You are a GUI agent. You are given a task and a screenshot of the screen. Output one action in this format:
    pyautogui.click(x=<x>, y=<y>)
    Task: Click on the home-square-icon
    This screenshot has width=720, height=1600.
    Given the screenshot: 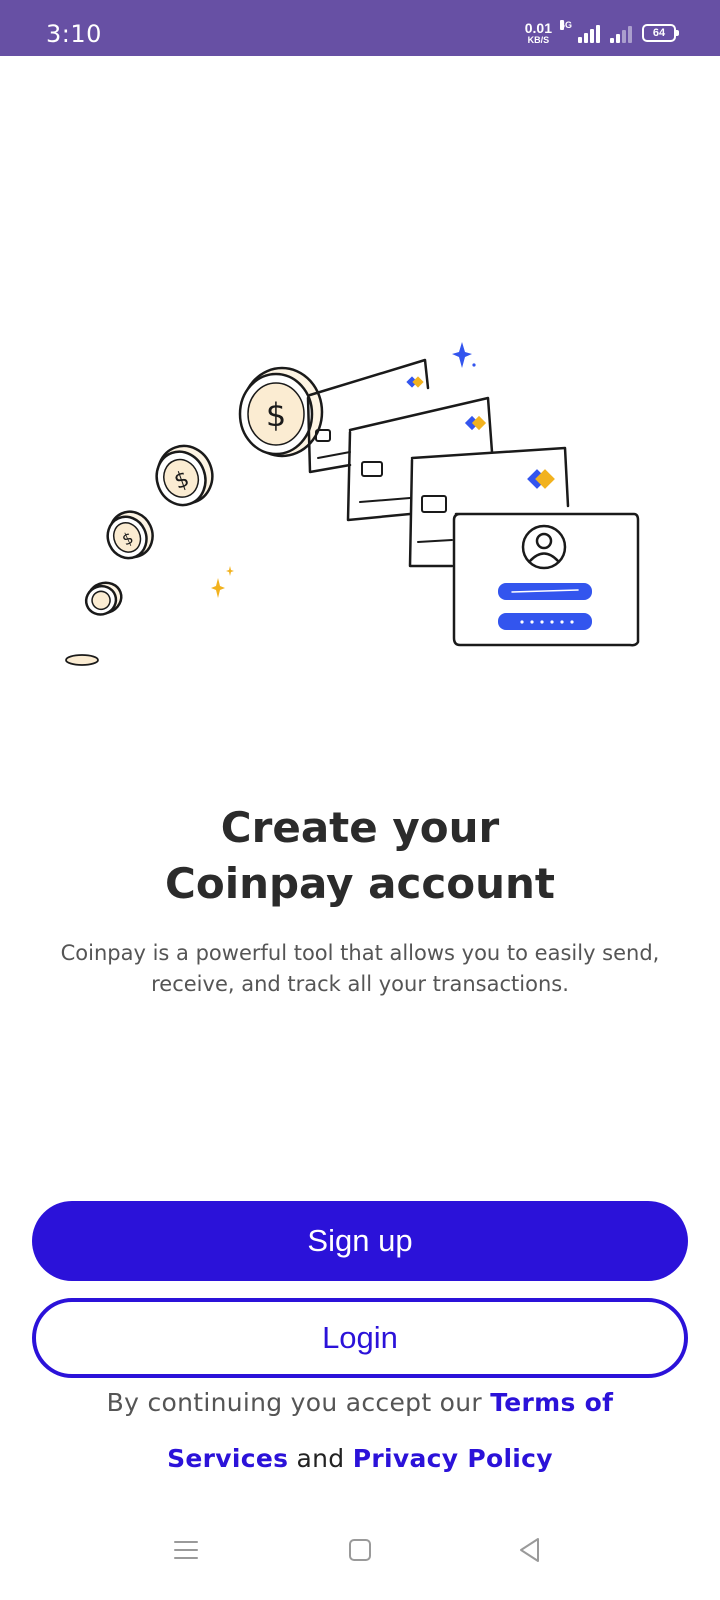 What is the action you would take?
    pyautogui.click(x=360, y=1550)
    